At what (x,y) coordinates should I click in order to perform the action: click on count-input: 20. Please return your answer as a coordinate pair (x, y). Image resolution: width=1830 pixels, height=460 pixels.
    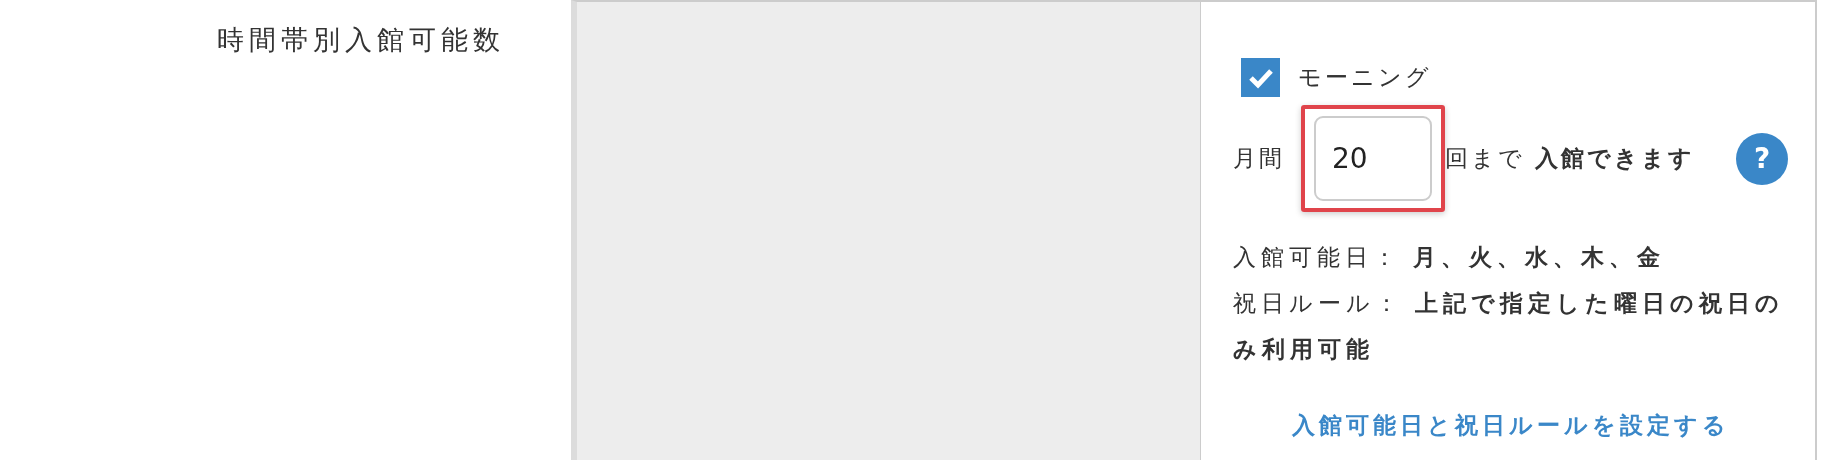
    Looking at the image, I should click on (1373, 158).